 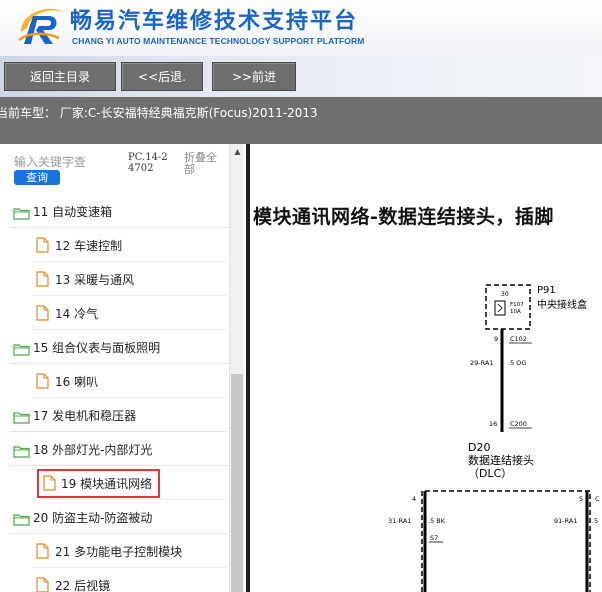 I want to click on wire-code-31ra1: 31-RA1, so click(x=399, y=521).